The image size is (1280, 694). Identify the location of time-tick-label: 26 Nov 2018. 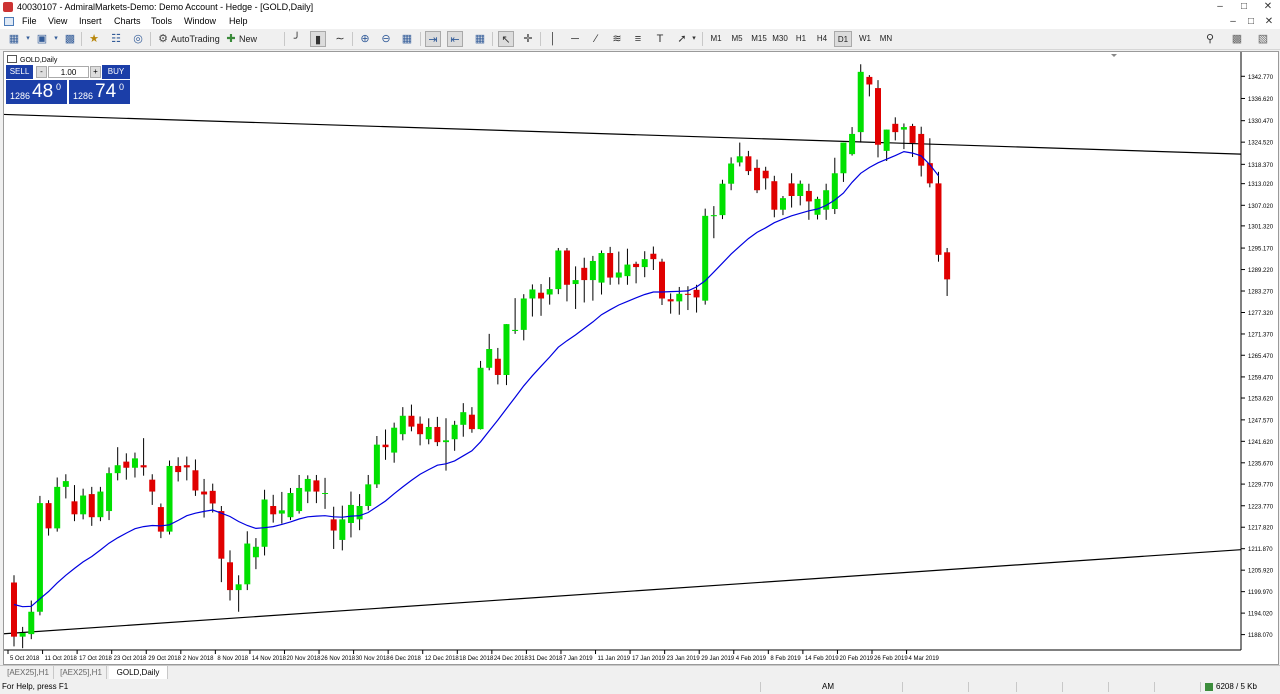
(338, 659).